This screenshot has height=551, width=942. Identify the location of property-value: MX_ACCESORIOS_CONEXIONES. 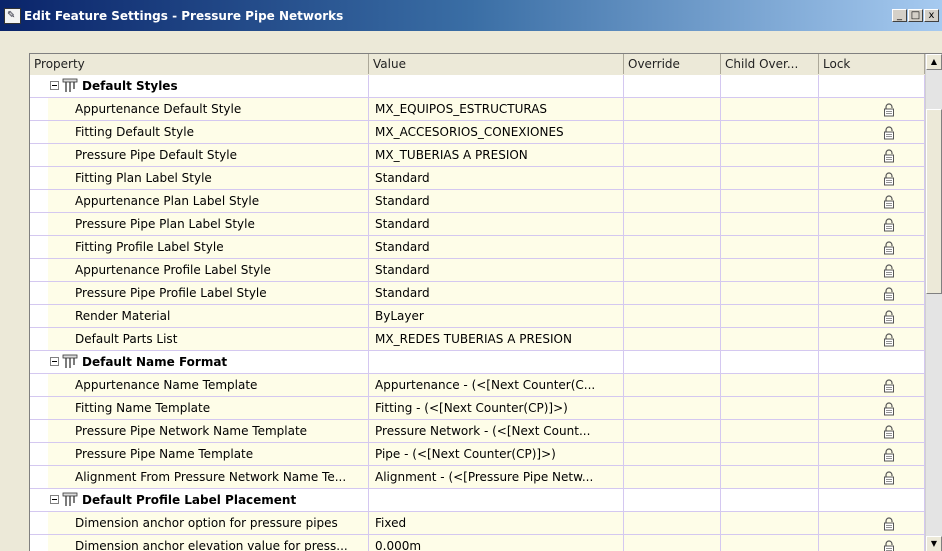
(496, 132).